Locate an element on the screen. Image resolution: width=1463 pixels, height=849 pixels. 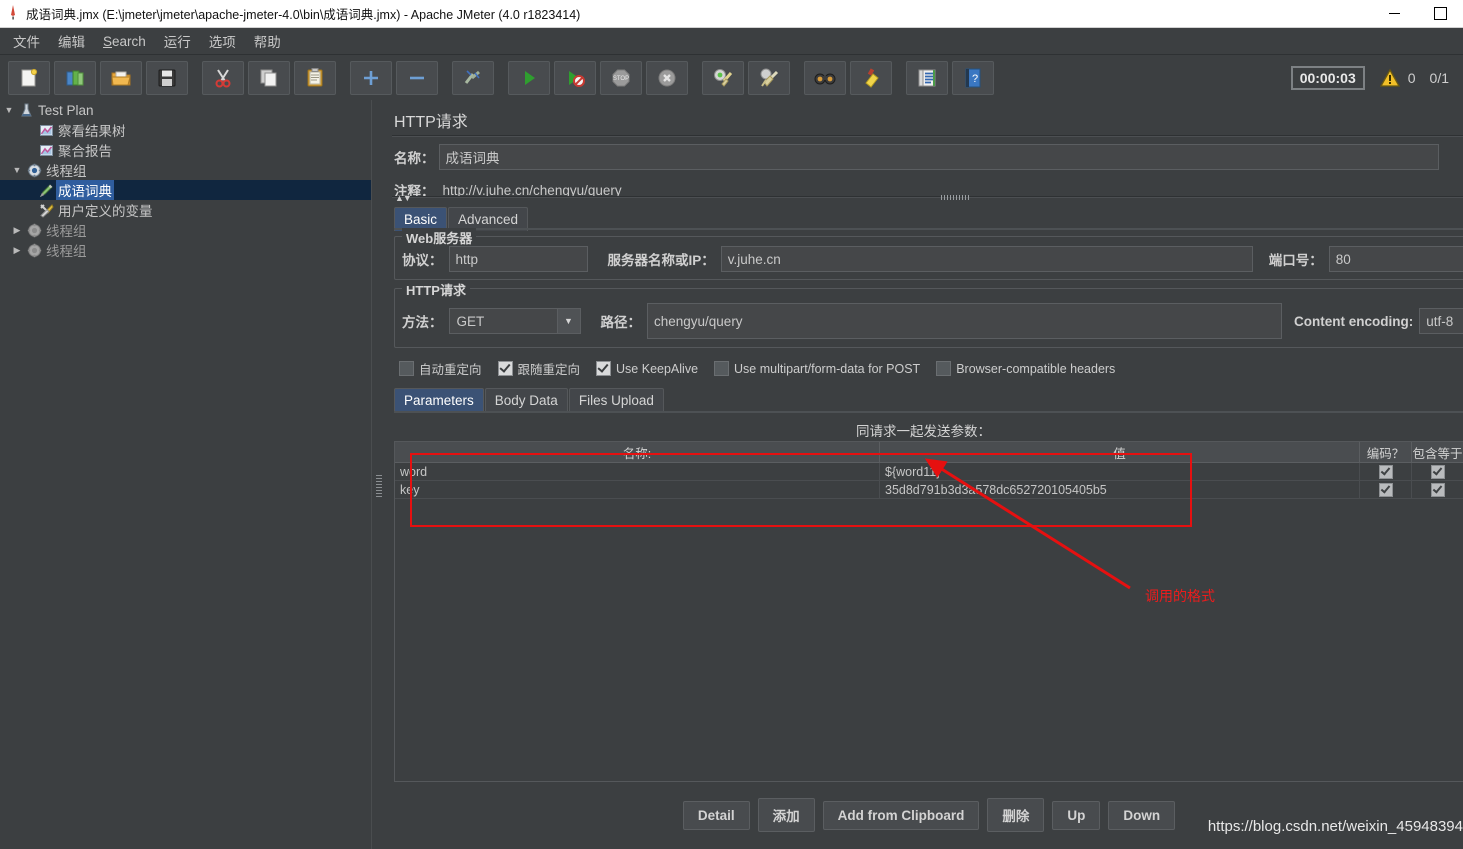
cell-value: ${word11} is located at coordinates (1120, 471).